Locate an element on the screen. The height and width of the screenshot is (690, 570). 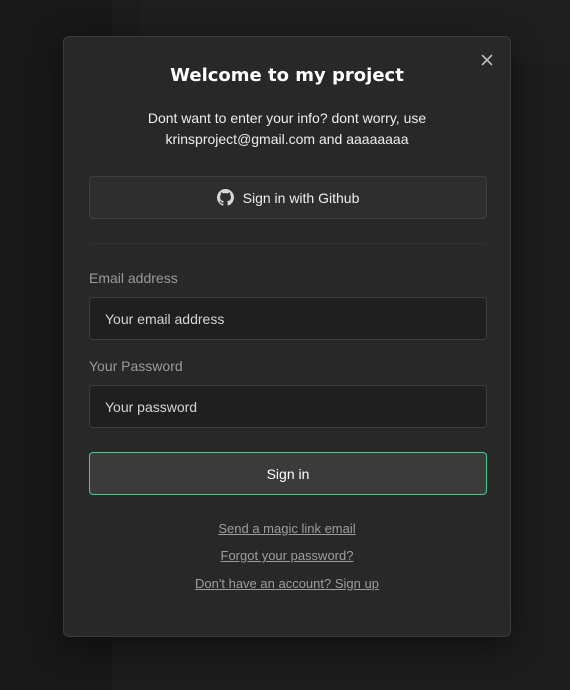
modal-title: Welcome to my project is located at coordinates (287, 75).